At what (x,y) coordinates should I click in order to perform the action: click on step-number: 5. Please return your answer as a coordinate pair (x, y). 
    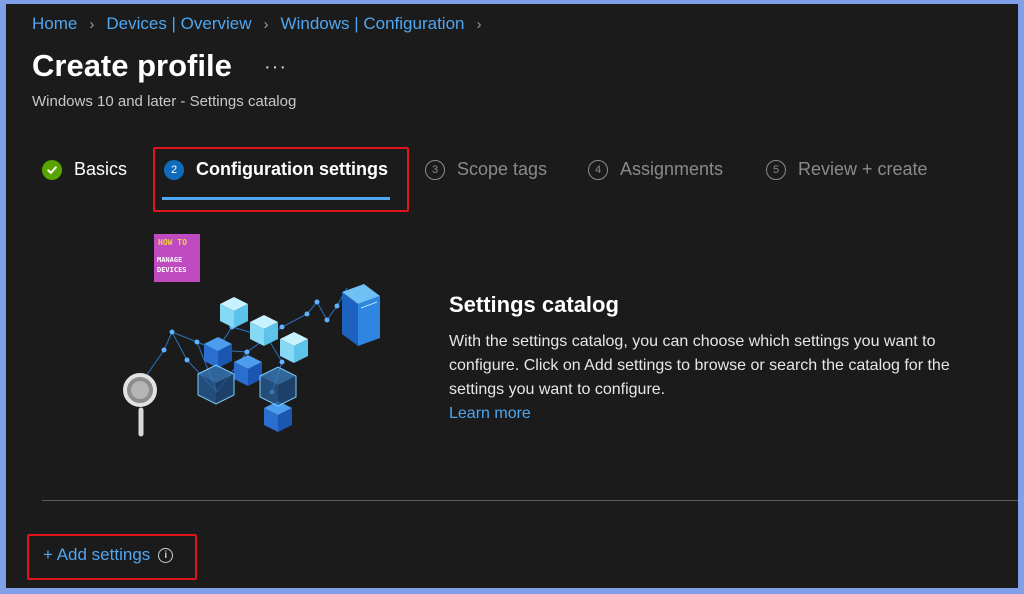
    Looking at the image, I should click on (776, 169).